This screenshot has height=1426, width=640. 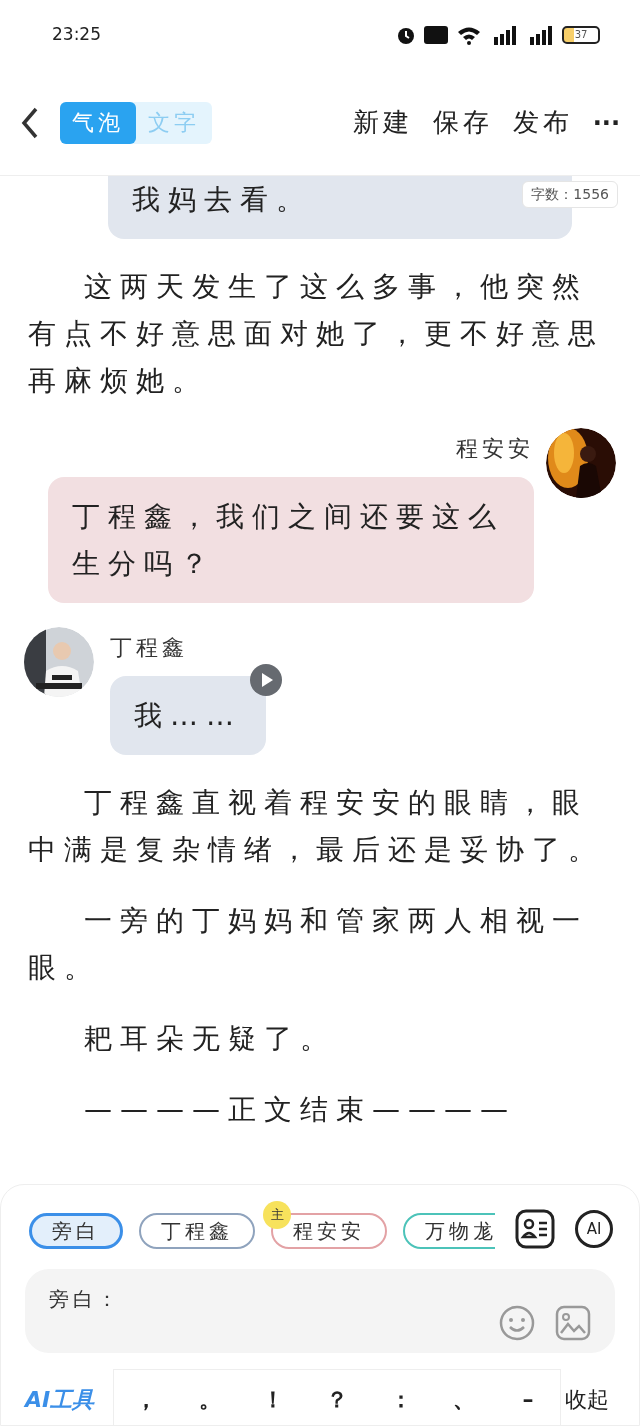 What do you see at coordinates (76, 35) in the screenshot?
I see `clock: 23:25` at bounding box center [76, 35].